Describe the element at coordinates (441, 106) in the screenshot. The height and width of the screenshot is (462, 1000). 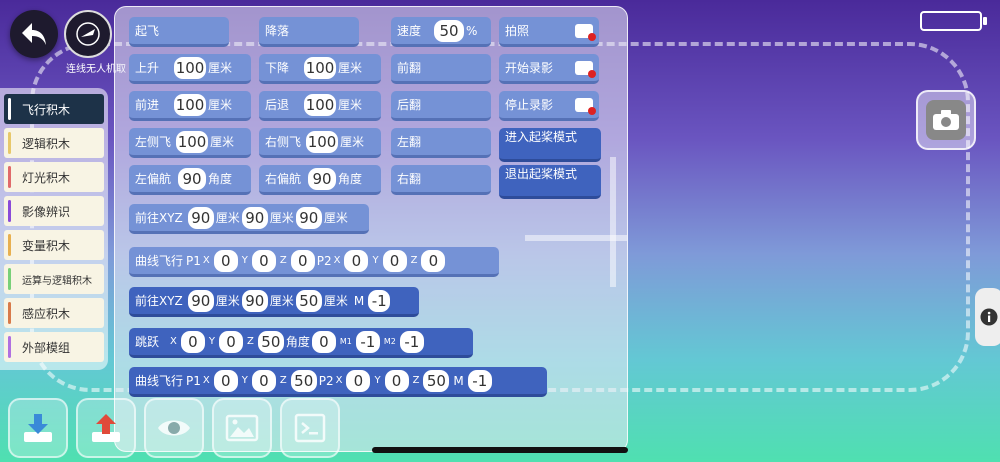
I see `flip-back-block: 后翻` at that location.